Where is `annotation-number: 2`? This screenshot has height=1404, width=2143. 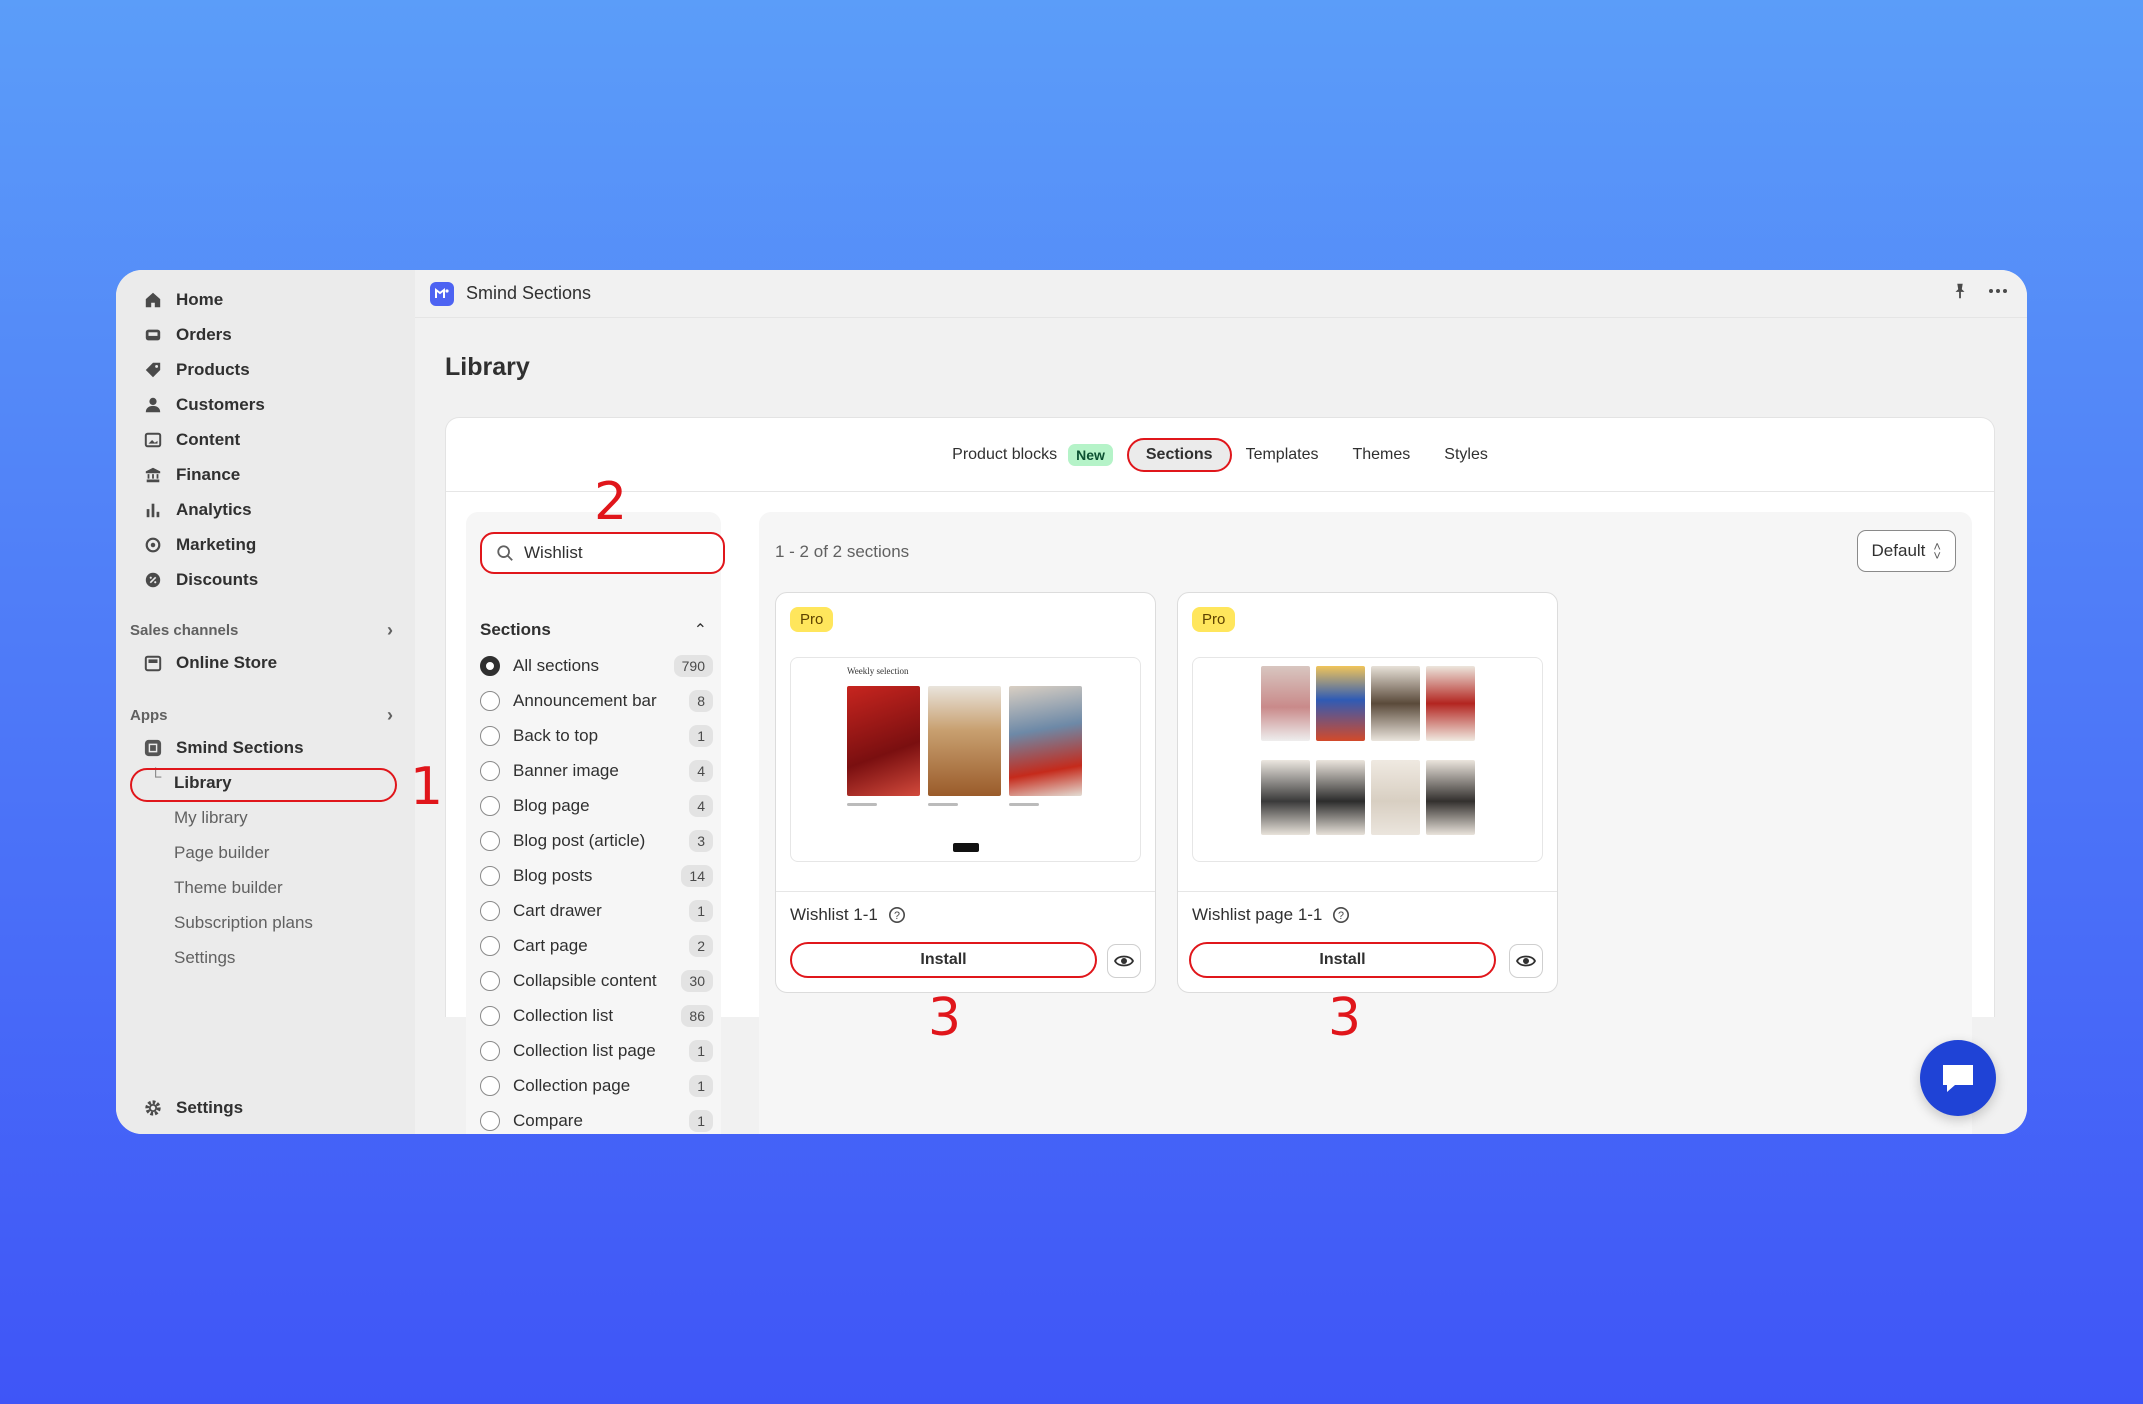
annotation-number: 2 is located at coordinates (611, 502).